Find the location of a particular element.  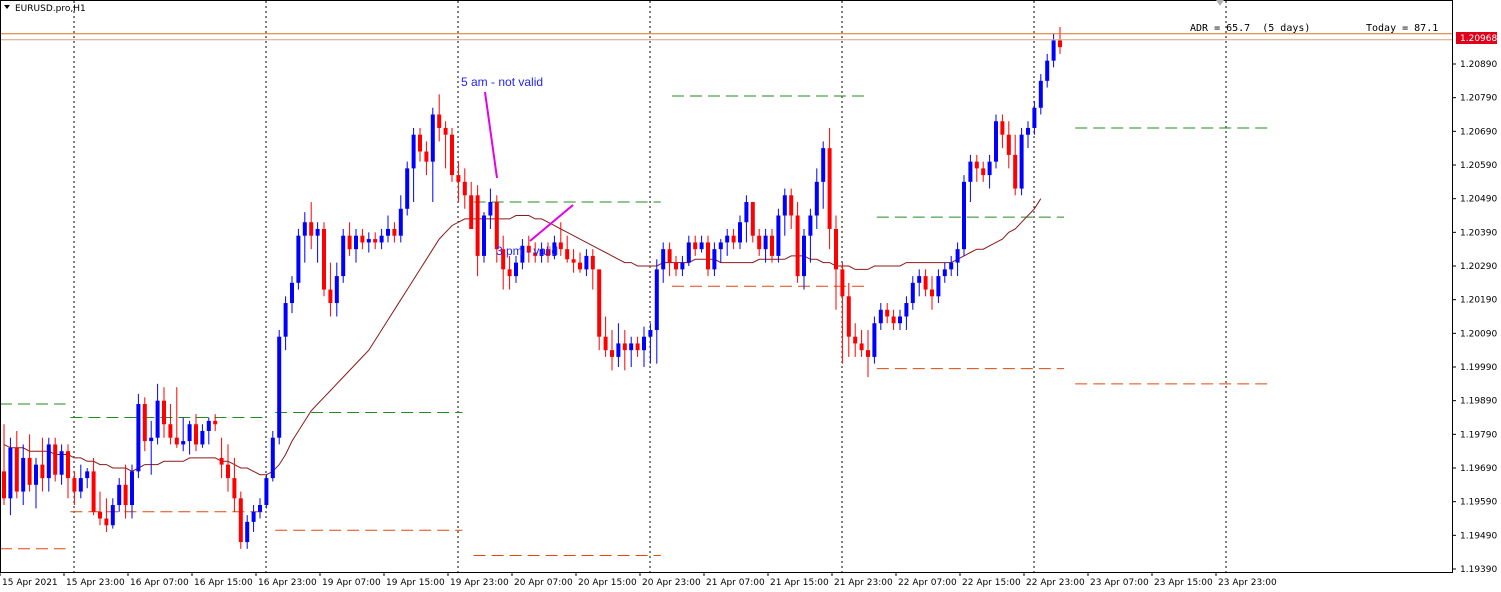

time-tick-label: 20 Apr 23:00 is located at coordinates (671, 583).